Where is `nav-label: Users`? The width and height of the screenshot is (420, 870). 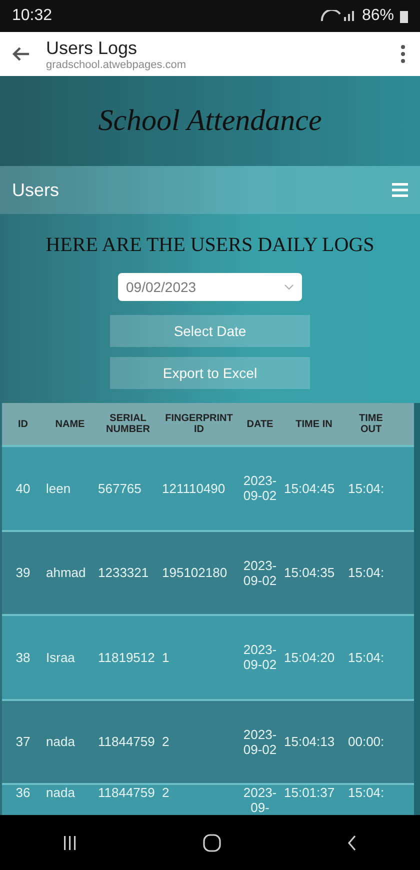 nav-label: Users is located at coordinates (36, 190).